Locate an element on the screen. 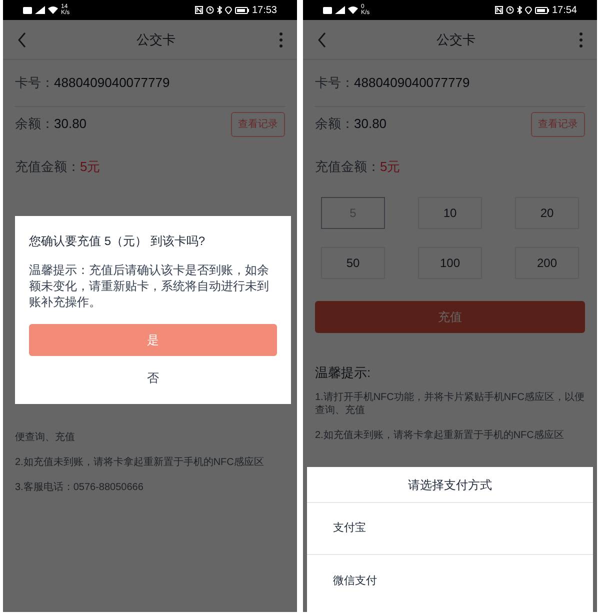 The width and height of the screenshot is (600, 615). clock: 17:53 is located at coordinates (264, 11).